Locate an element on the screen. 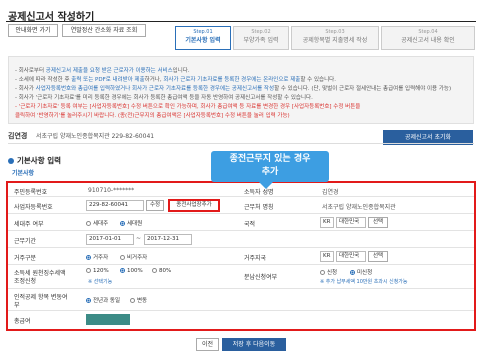 Image resolution: width=482 pixels, height=363 pixels. step-label: 기본사항 입력 is located at coordinates (203, 40).